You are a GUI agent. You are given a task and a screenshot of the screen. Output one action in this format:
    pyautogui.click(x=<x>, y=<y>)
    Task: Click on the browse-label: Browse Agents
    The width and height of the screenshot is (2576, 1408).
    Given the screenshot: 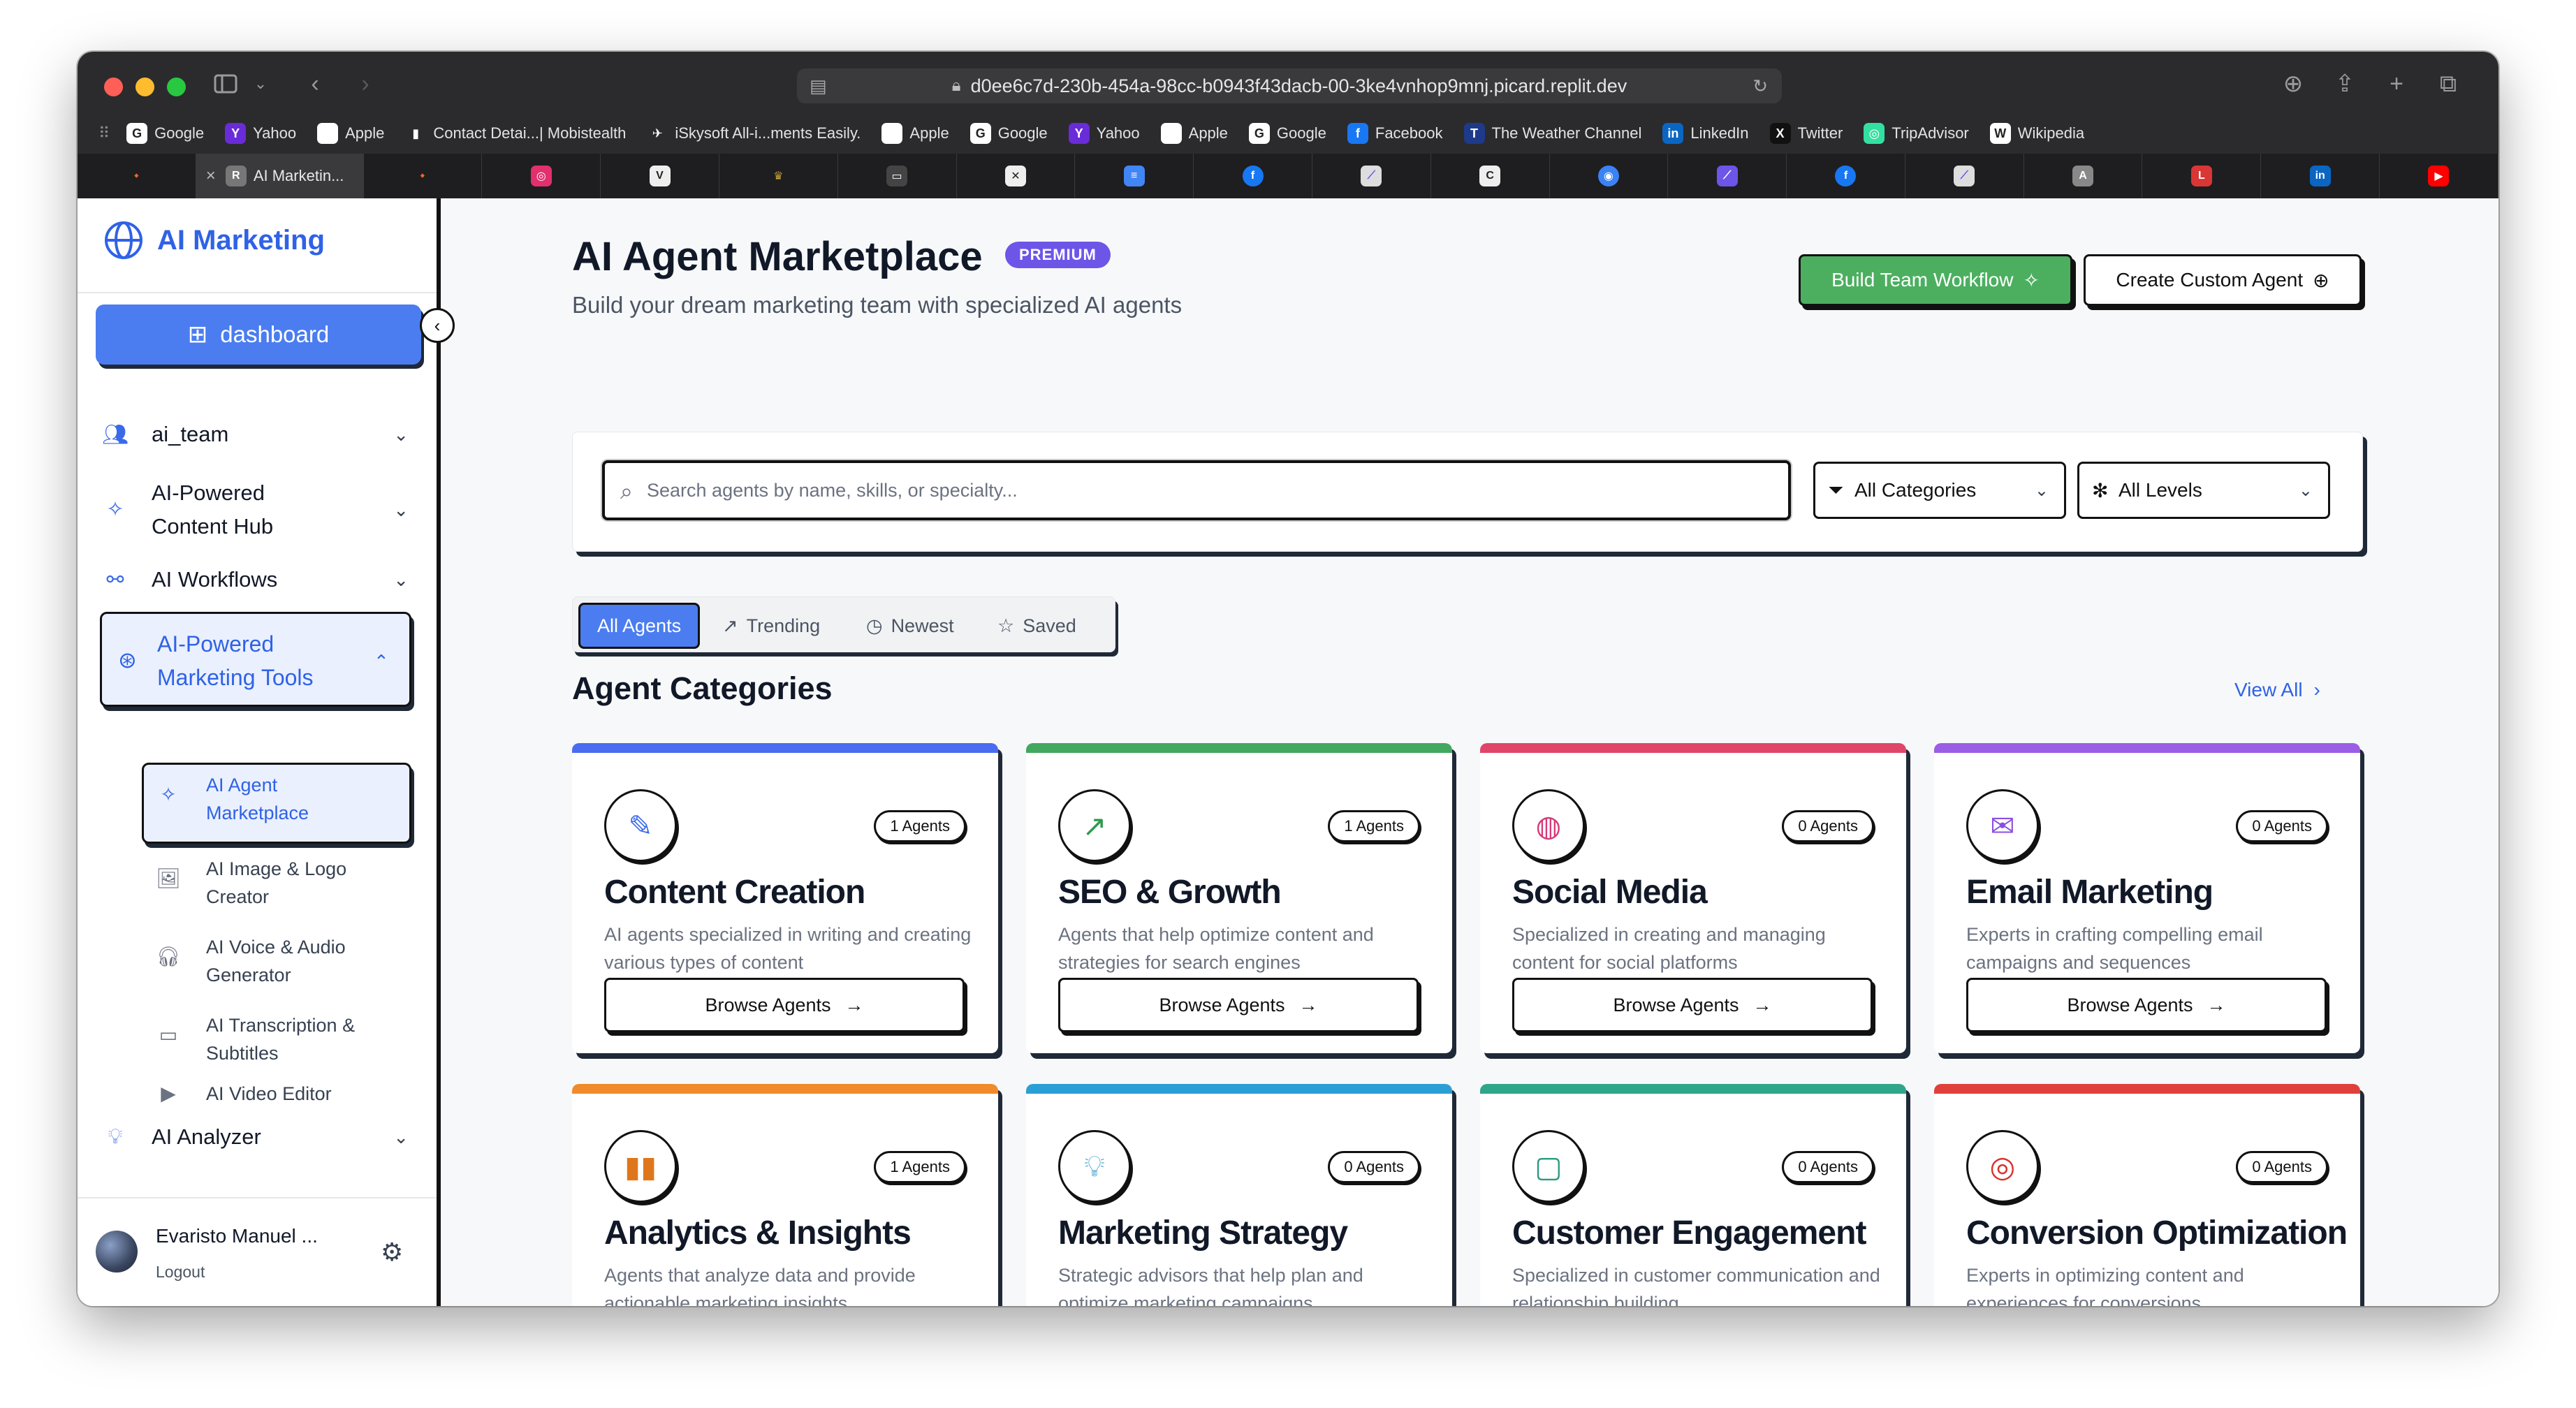 What is the action you would take?
    pyautogui.click(x=1222, y=1004)
    